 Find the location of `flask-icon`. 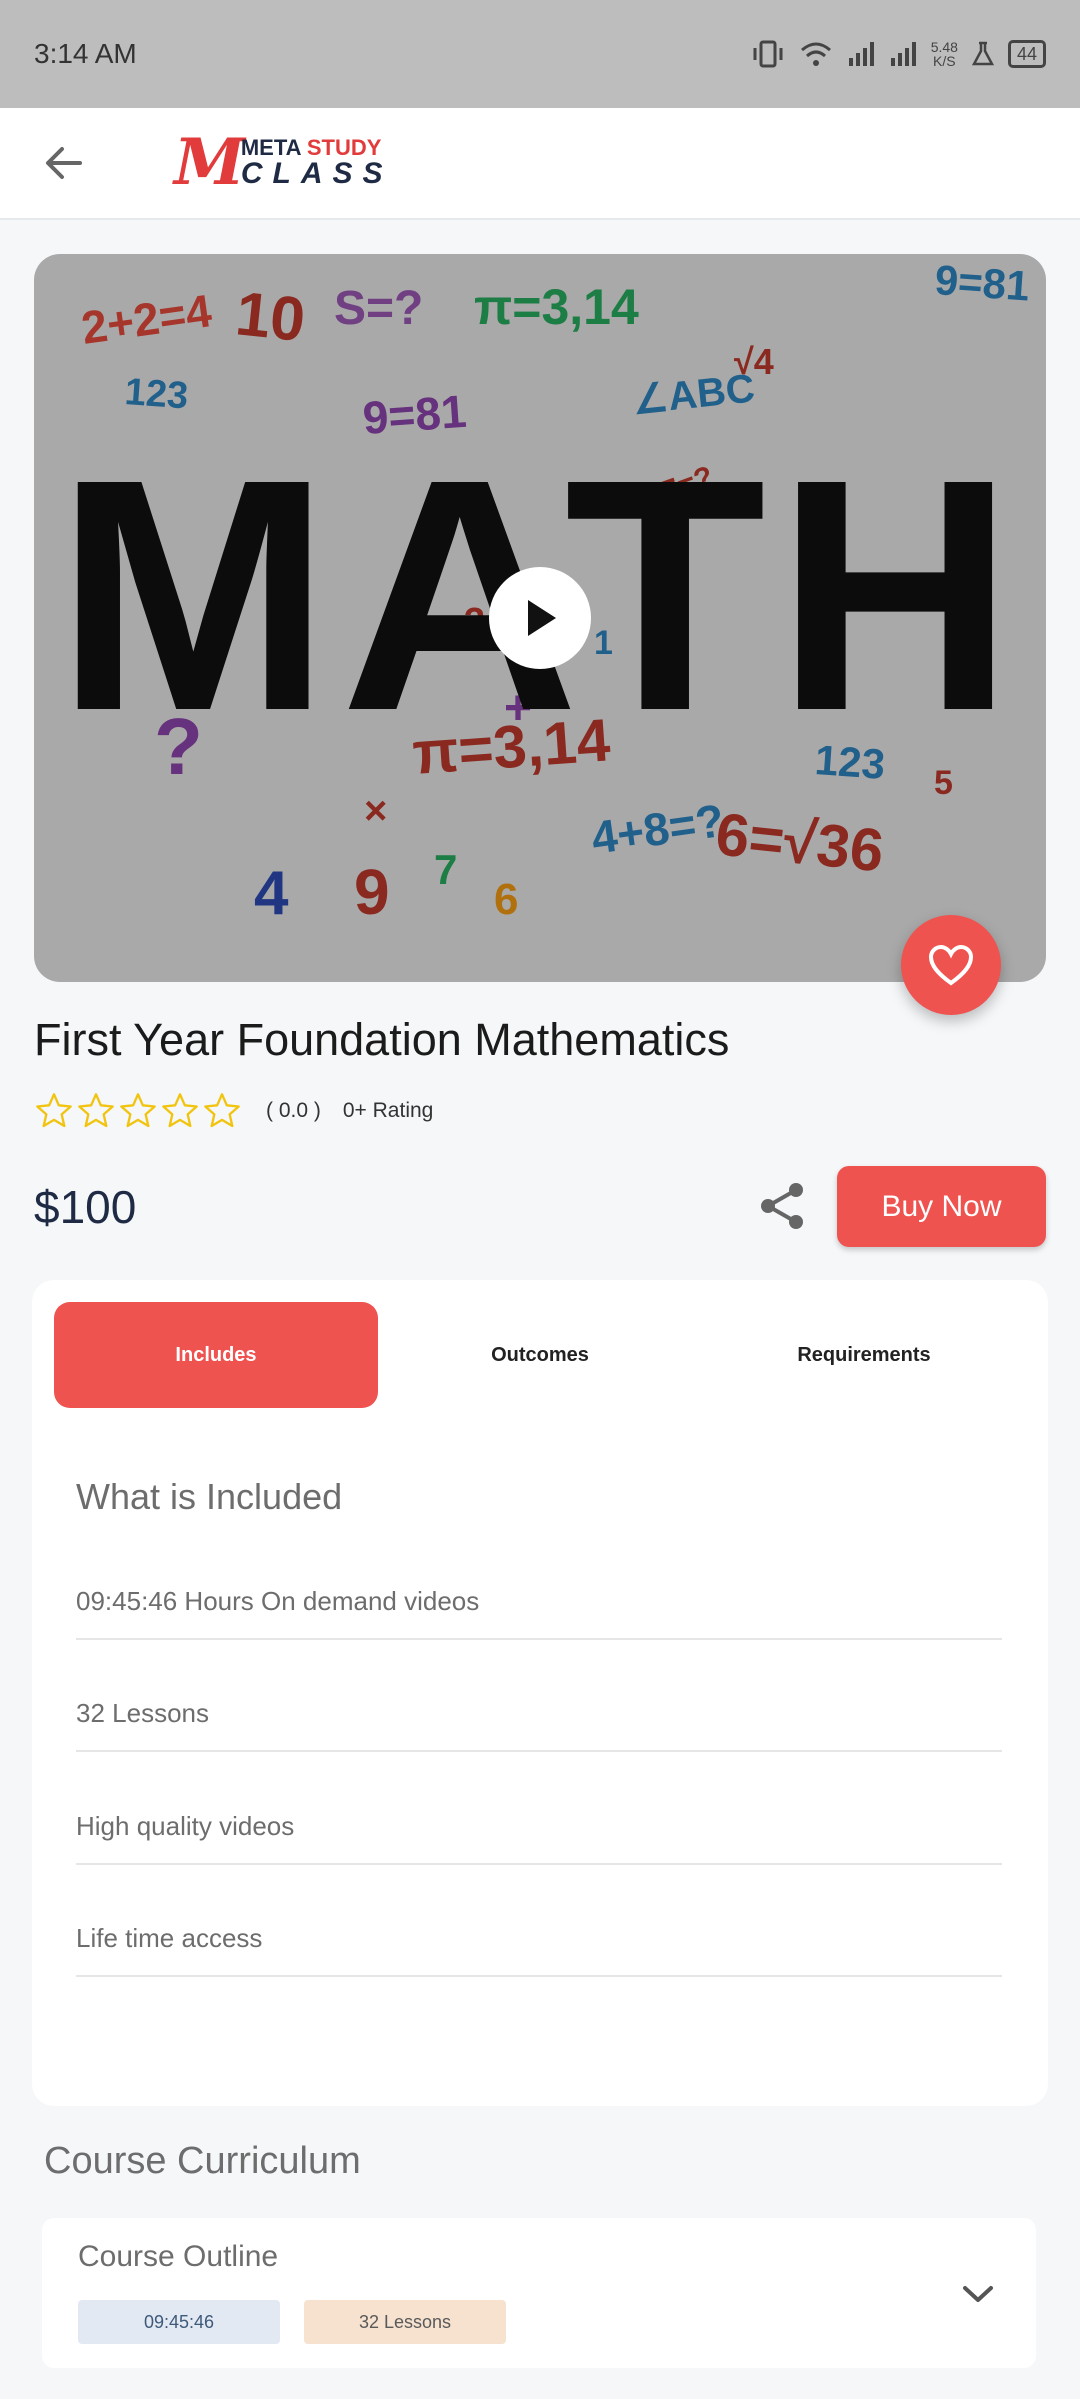

flask-icon is located at coordinates (982, 53).